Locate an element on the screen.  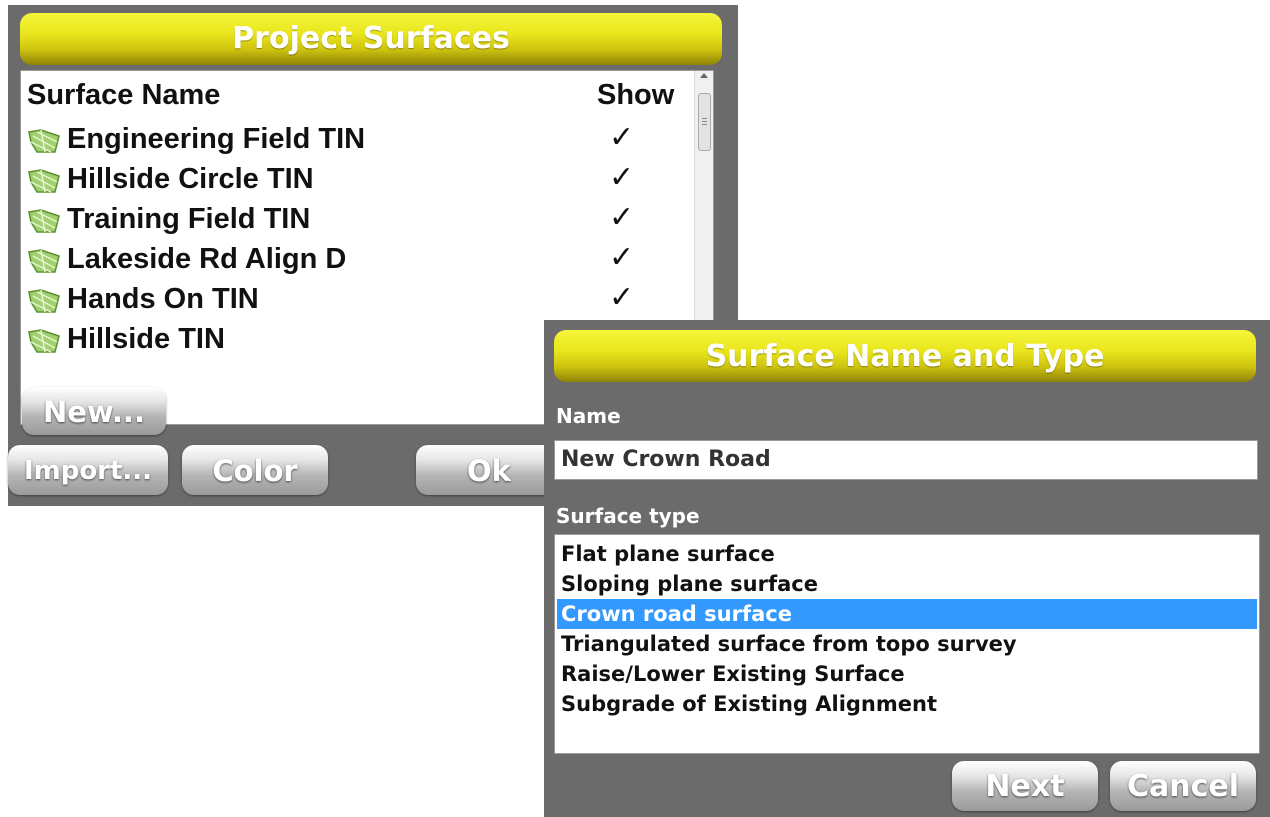
dialog-title: Project Surfaces is located at coordinates (371, 39).